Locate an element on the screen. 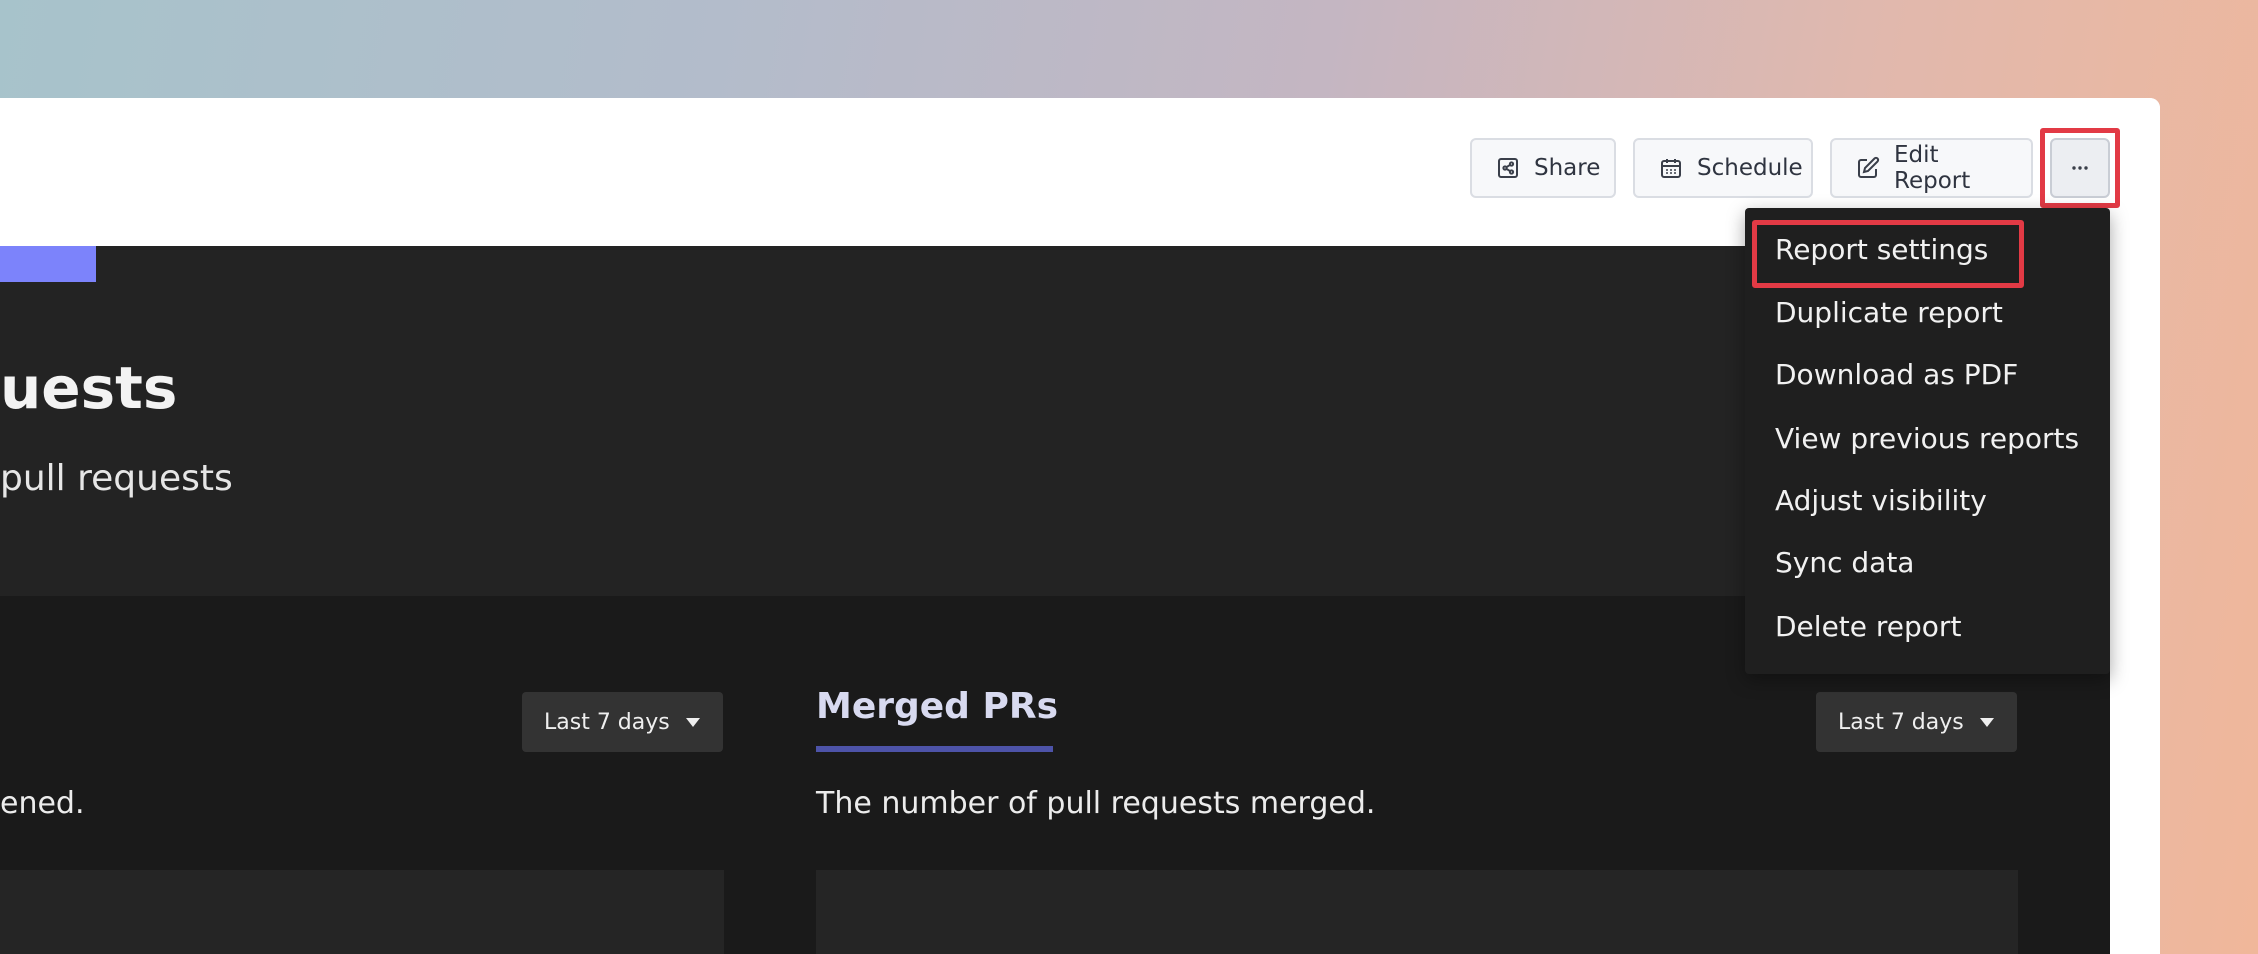  menu-item-delete-report: Delete report is located at coordinates (1868, 626).